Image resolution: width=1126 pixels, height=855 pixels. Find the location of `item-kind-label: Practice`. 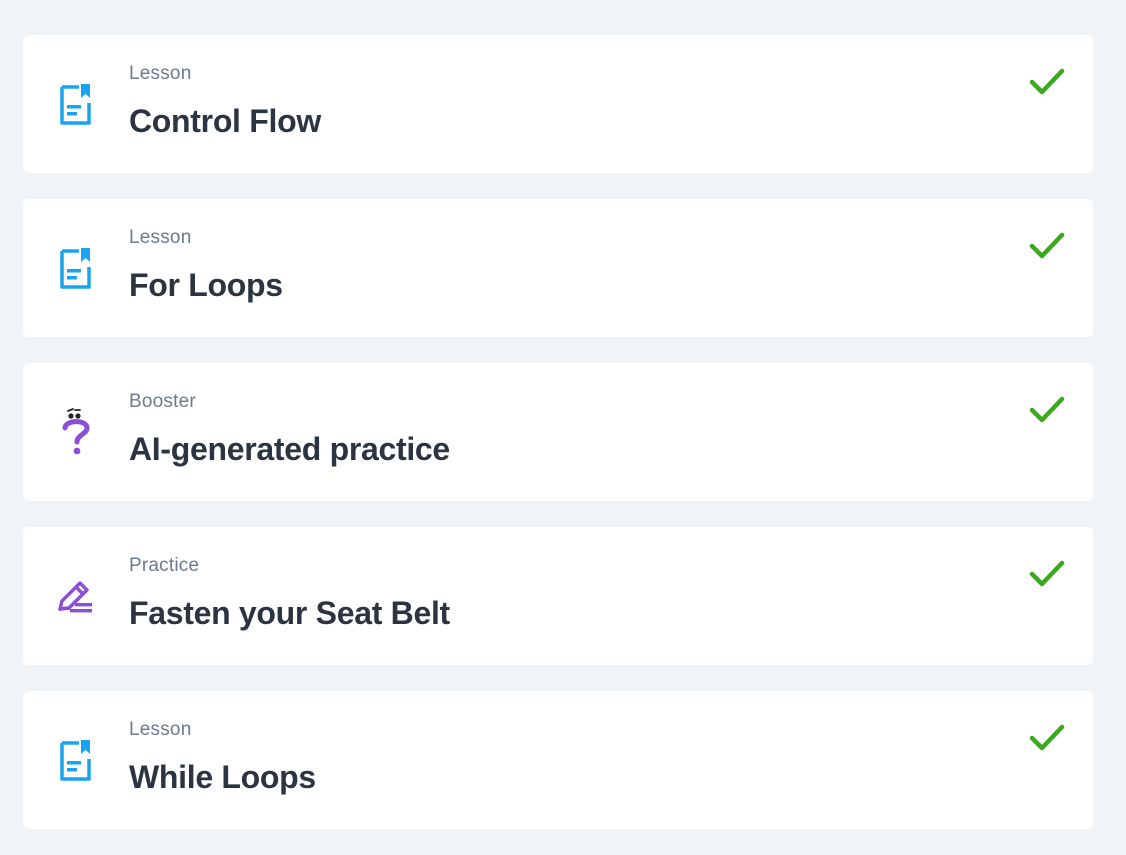

item-kind-label: Practice is located at coordinates (164, 565).